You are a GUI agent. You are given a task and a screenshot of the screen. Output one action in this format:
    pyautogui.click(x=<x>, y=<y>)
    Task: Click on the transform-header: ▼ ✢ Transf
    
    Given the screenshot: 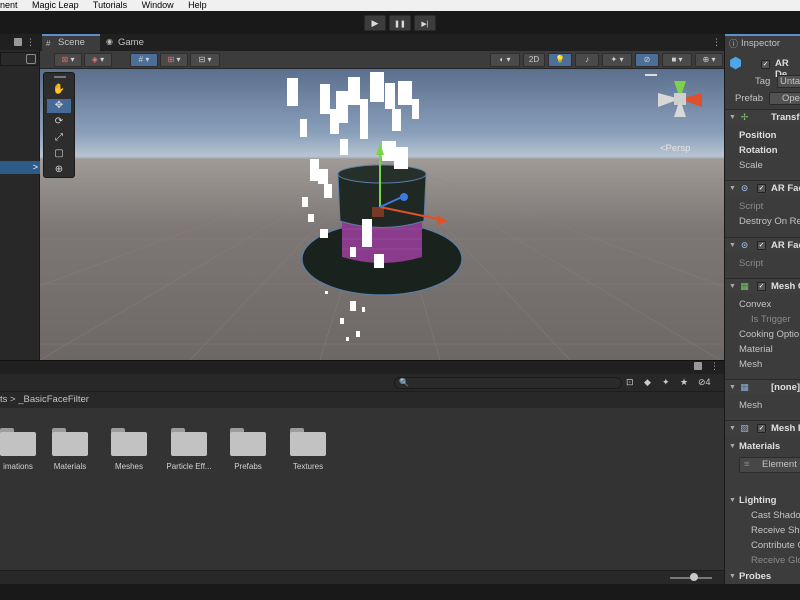 What is the action you would take?
    pyautogui.click(x=762, y=116)
    